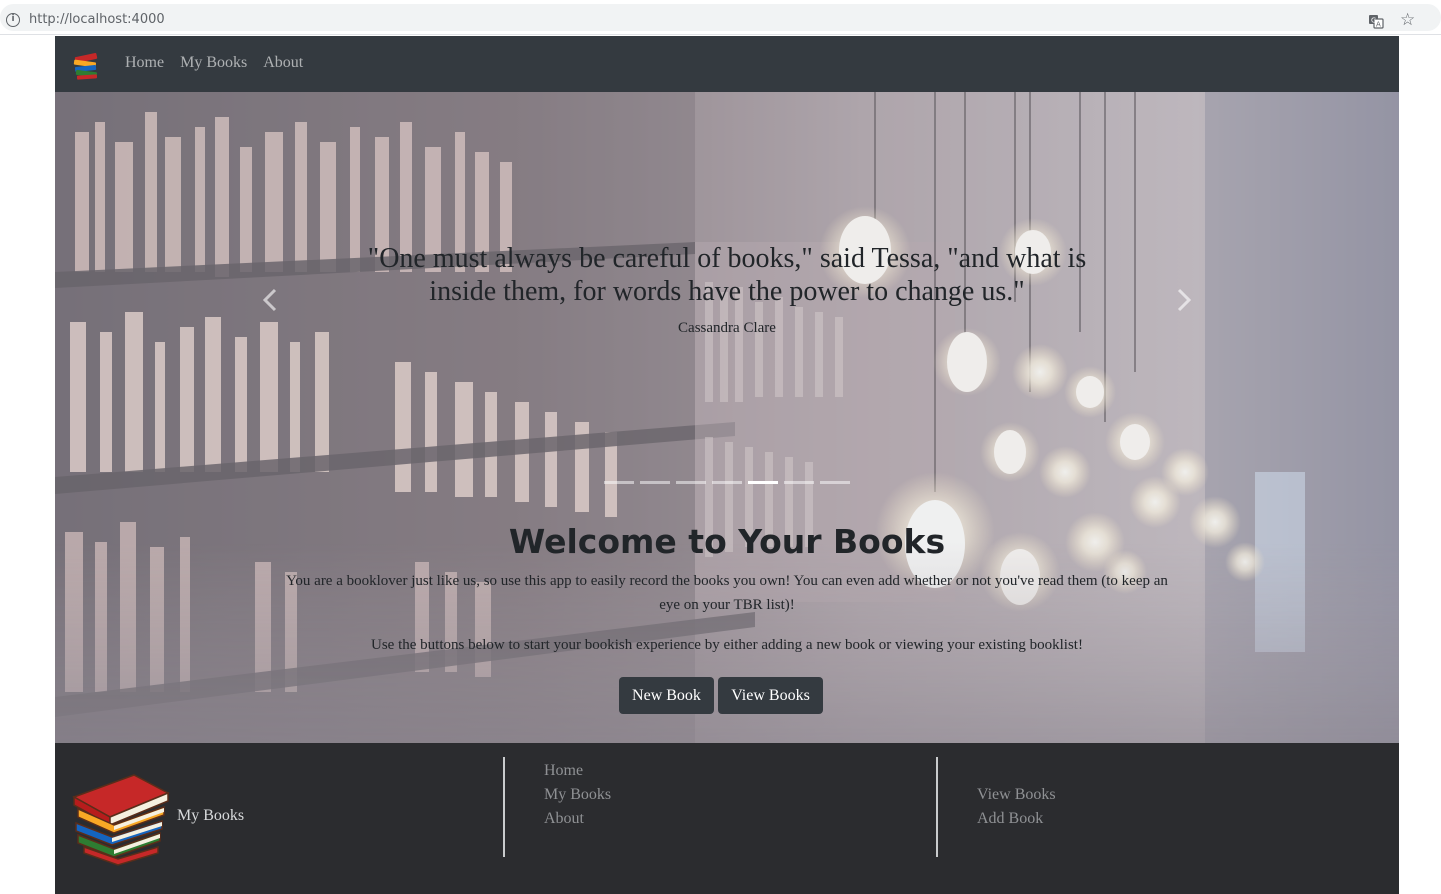 Image resolution: width=1441 pixels, height=894 pixels. I want to click on footer-nav-links: Home My Books About, so click(577, 795).